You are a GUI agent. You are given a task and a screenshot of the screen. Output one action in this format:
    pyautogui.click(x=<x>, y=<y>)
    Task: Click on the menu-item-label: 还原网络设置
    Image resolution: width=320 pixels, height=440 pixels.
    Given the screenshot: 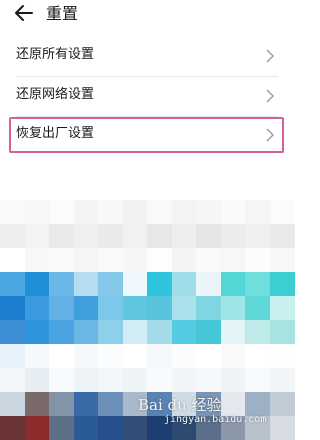 What is the action you would take?
    pyautogui.click(x=55, y=94)
    